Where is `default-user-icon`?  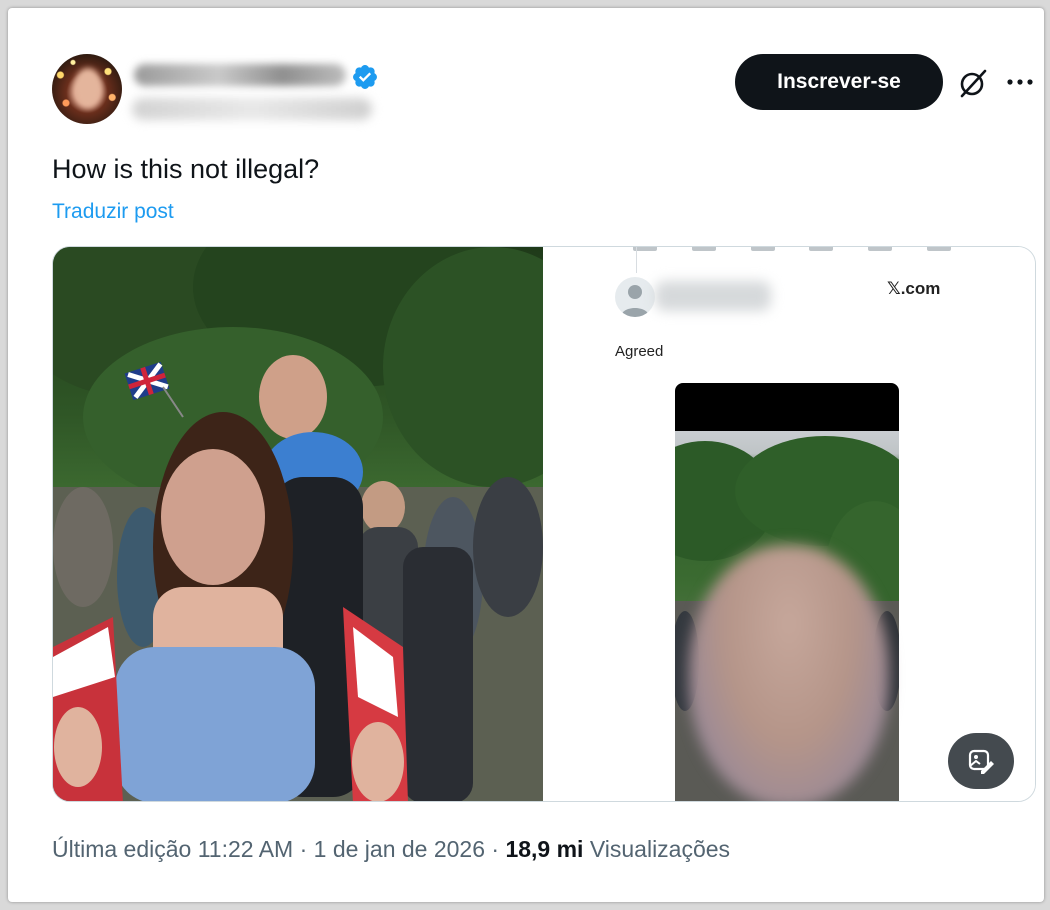 default-user-icon is located at coordinates (635, 301).